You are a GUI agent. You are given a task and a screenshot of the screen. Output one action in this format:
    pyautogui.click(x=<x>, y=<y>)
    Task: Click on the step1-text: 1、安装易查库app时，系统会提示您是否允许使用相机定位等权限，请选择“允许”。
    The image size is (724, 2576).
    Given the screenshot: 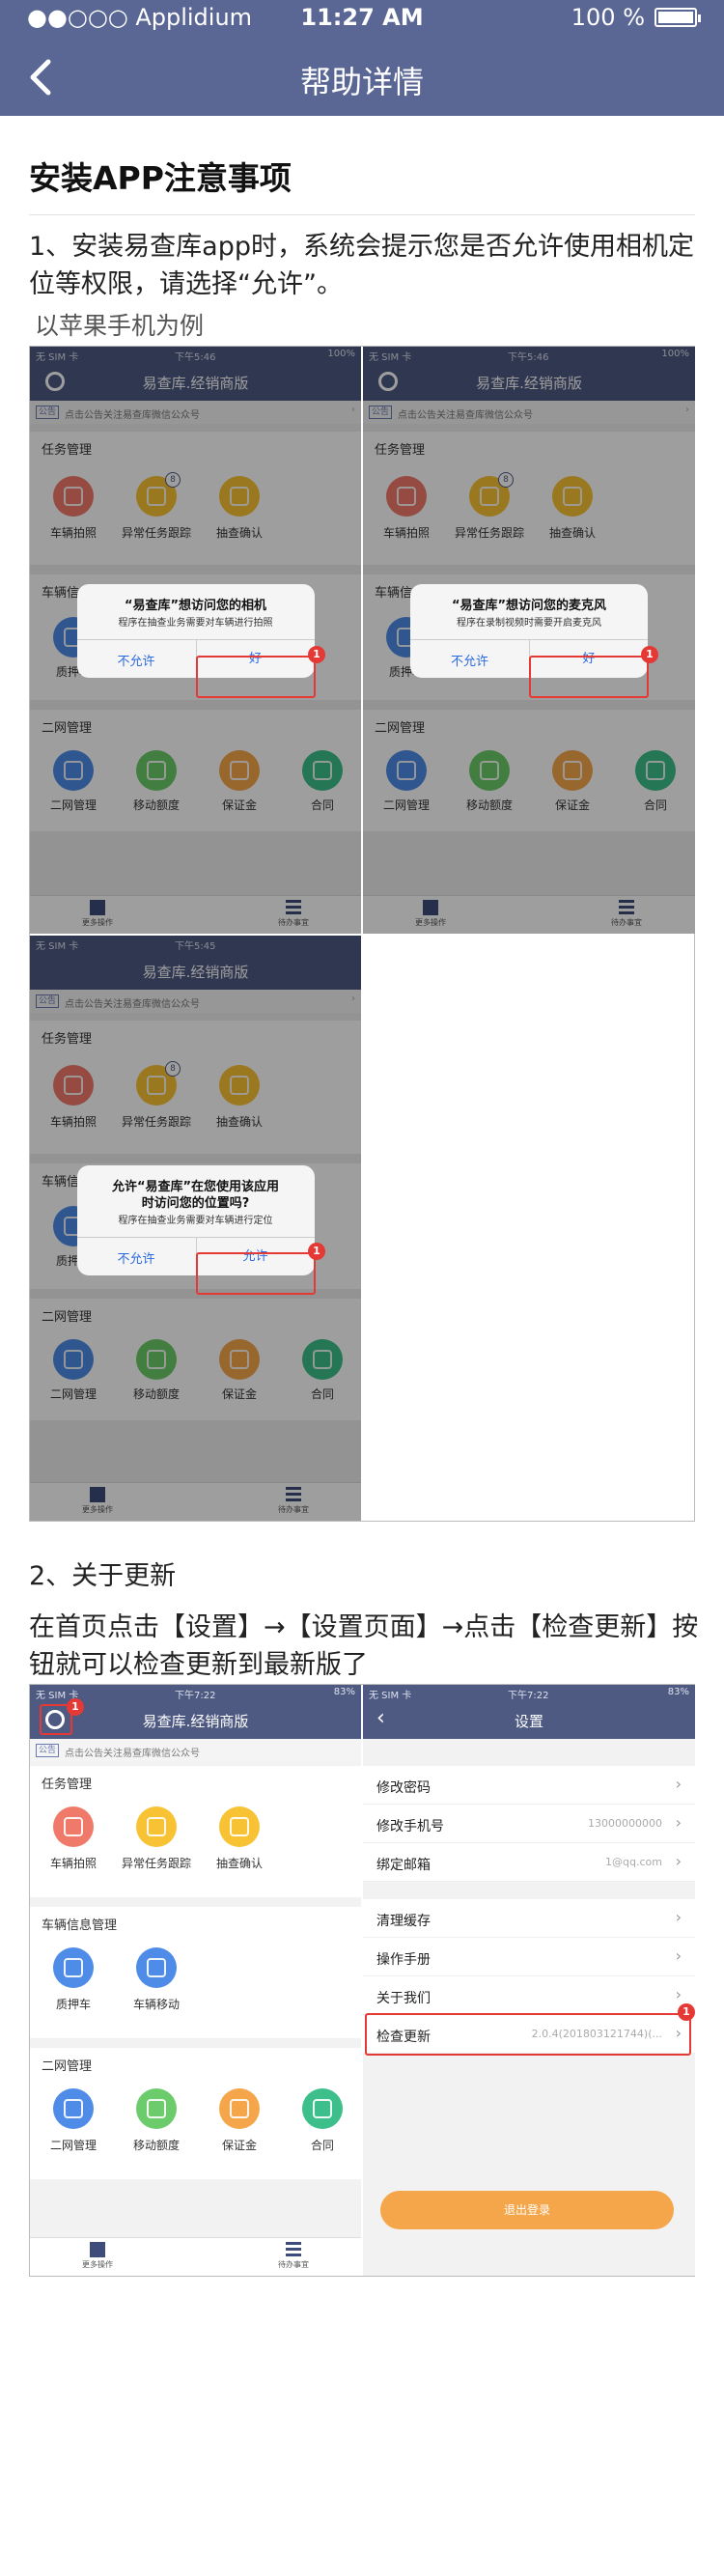 What is the action you would take?
    pyautogui.click(x=361, y=266)
    